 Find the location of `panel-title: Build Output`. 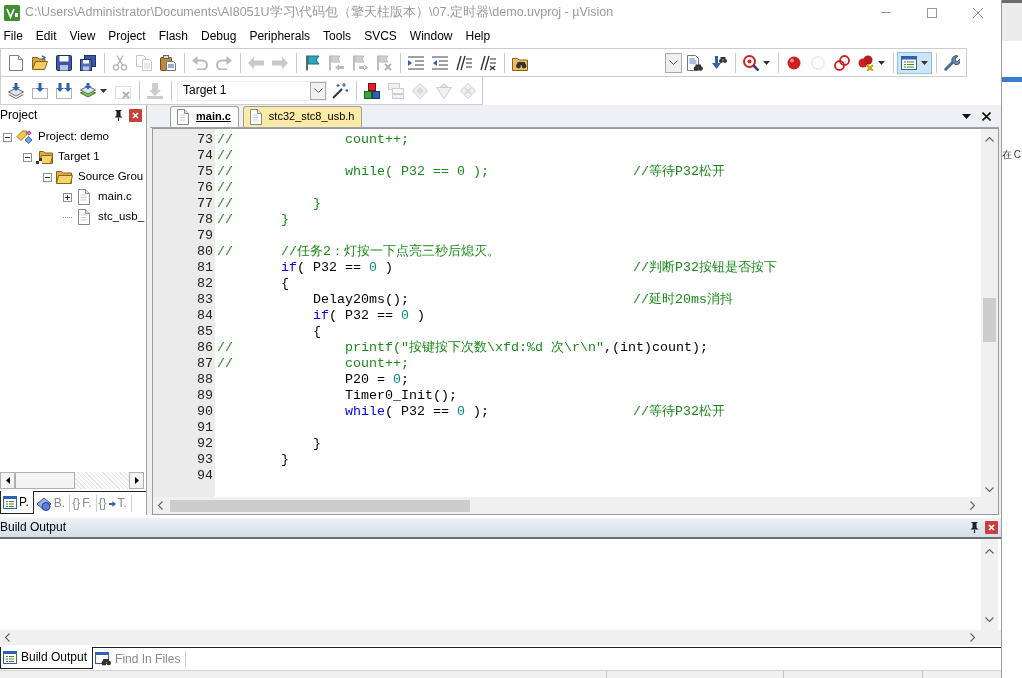

panel-title: Build Output is located at coordinates (34, 527).